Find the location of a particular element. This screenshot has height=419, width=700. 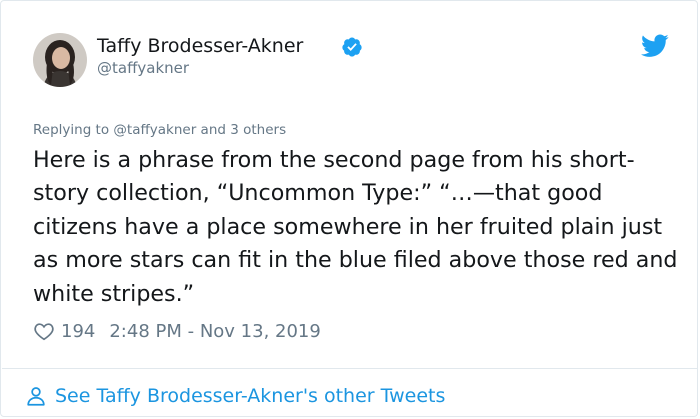

reply-prefix: Replying to is located at coordinates (73, 130).